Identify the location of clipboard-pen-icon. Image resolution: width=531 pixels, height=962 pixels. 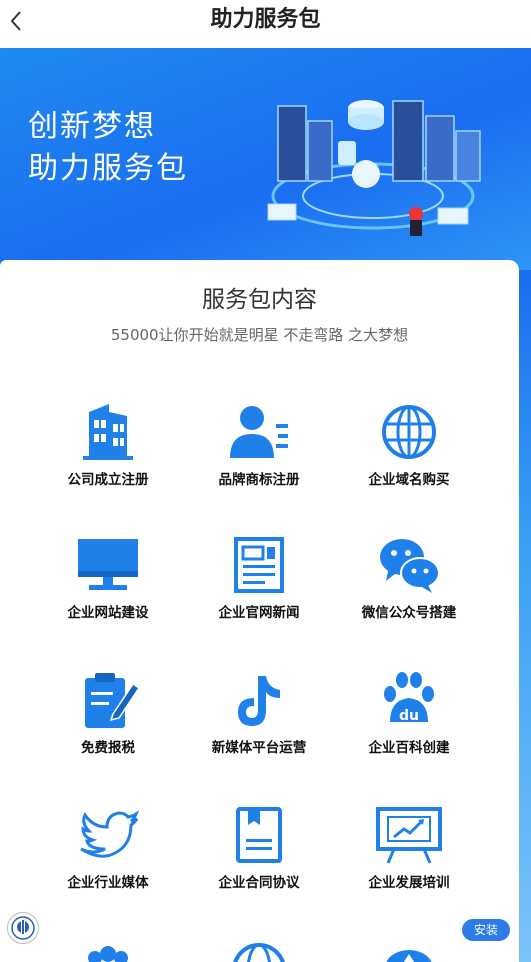
(113, 700).